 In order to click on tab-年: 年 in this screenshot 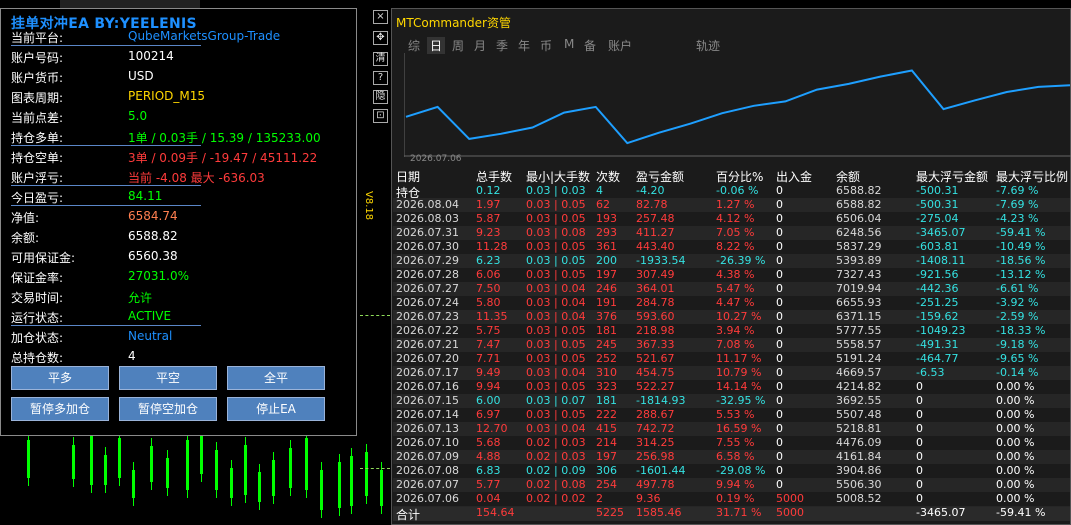, I will do `click(524, 45)`.